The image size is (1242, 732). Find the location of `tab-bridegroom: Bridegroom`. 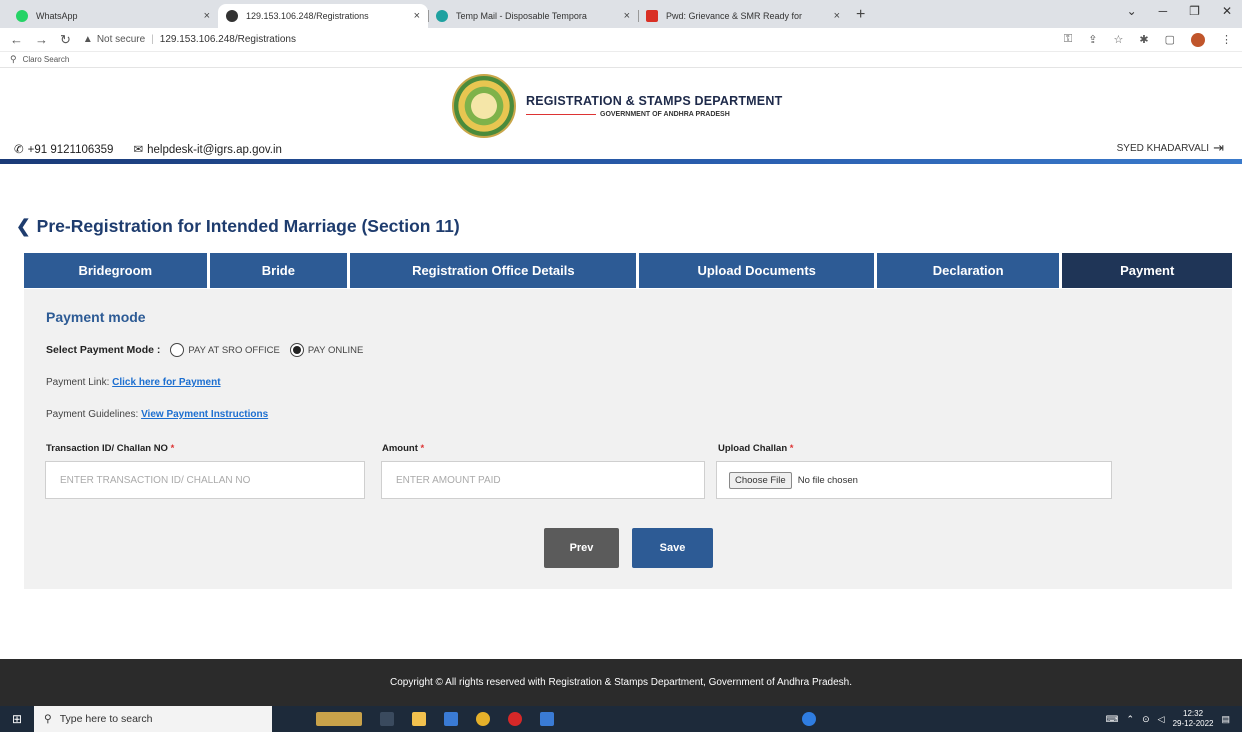

tab-bridegroom: Bridegroom is located at coordinates (115, 270).